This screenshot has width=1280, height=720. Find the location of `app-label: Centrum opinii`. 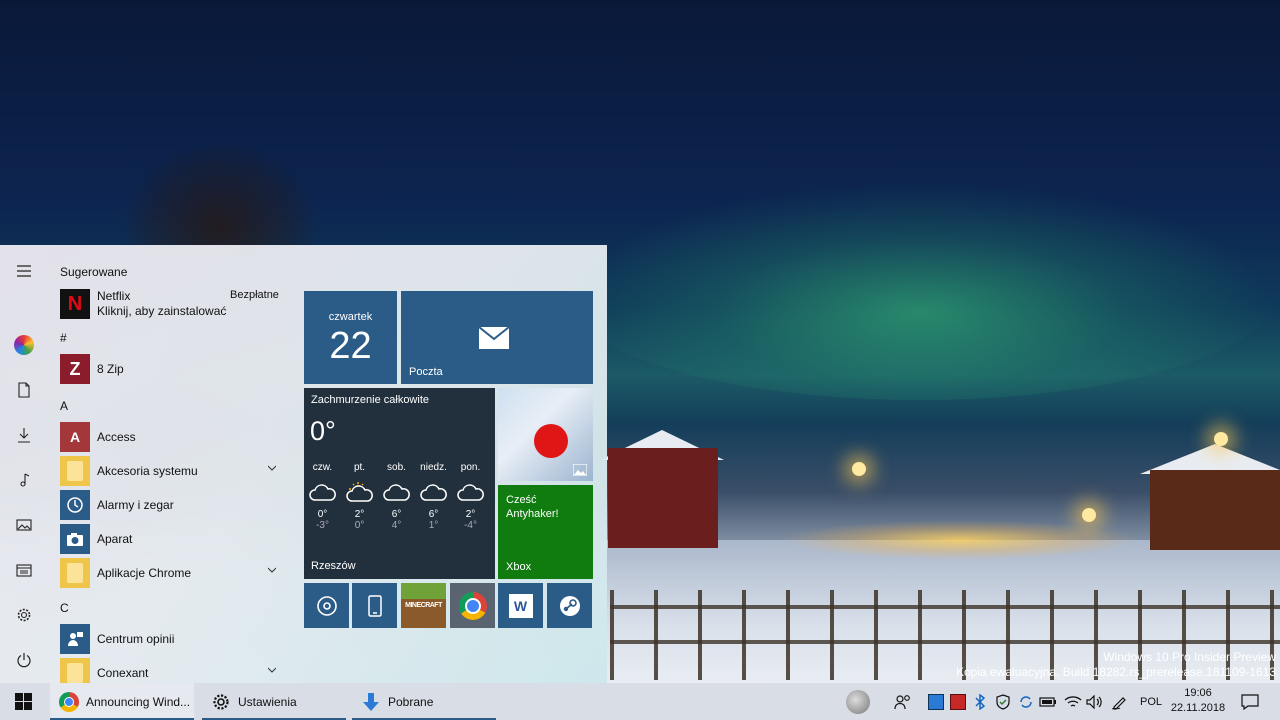

app-label: Centrum opinii is located at coordinates (136, 639).